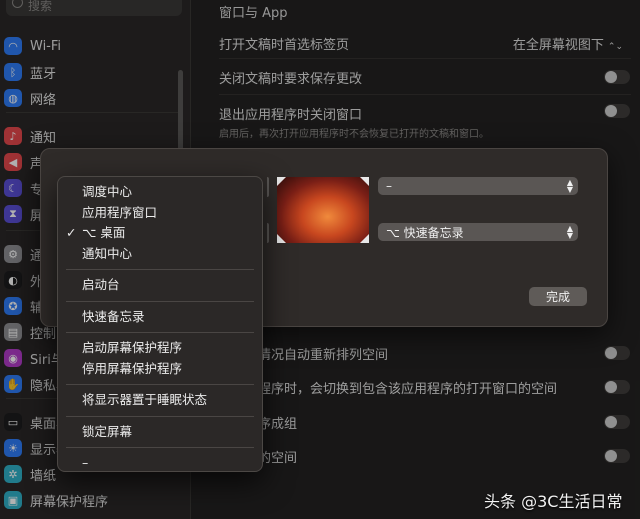  I want to click on checkmark-icon: ✓, so click(71, 232).